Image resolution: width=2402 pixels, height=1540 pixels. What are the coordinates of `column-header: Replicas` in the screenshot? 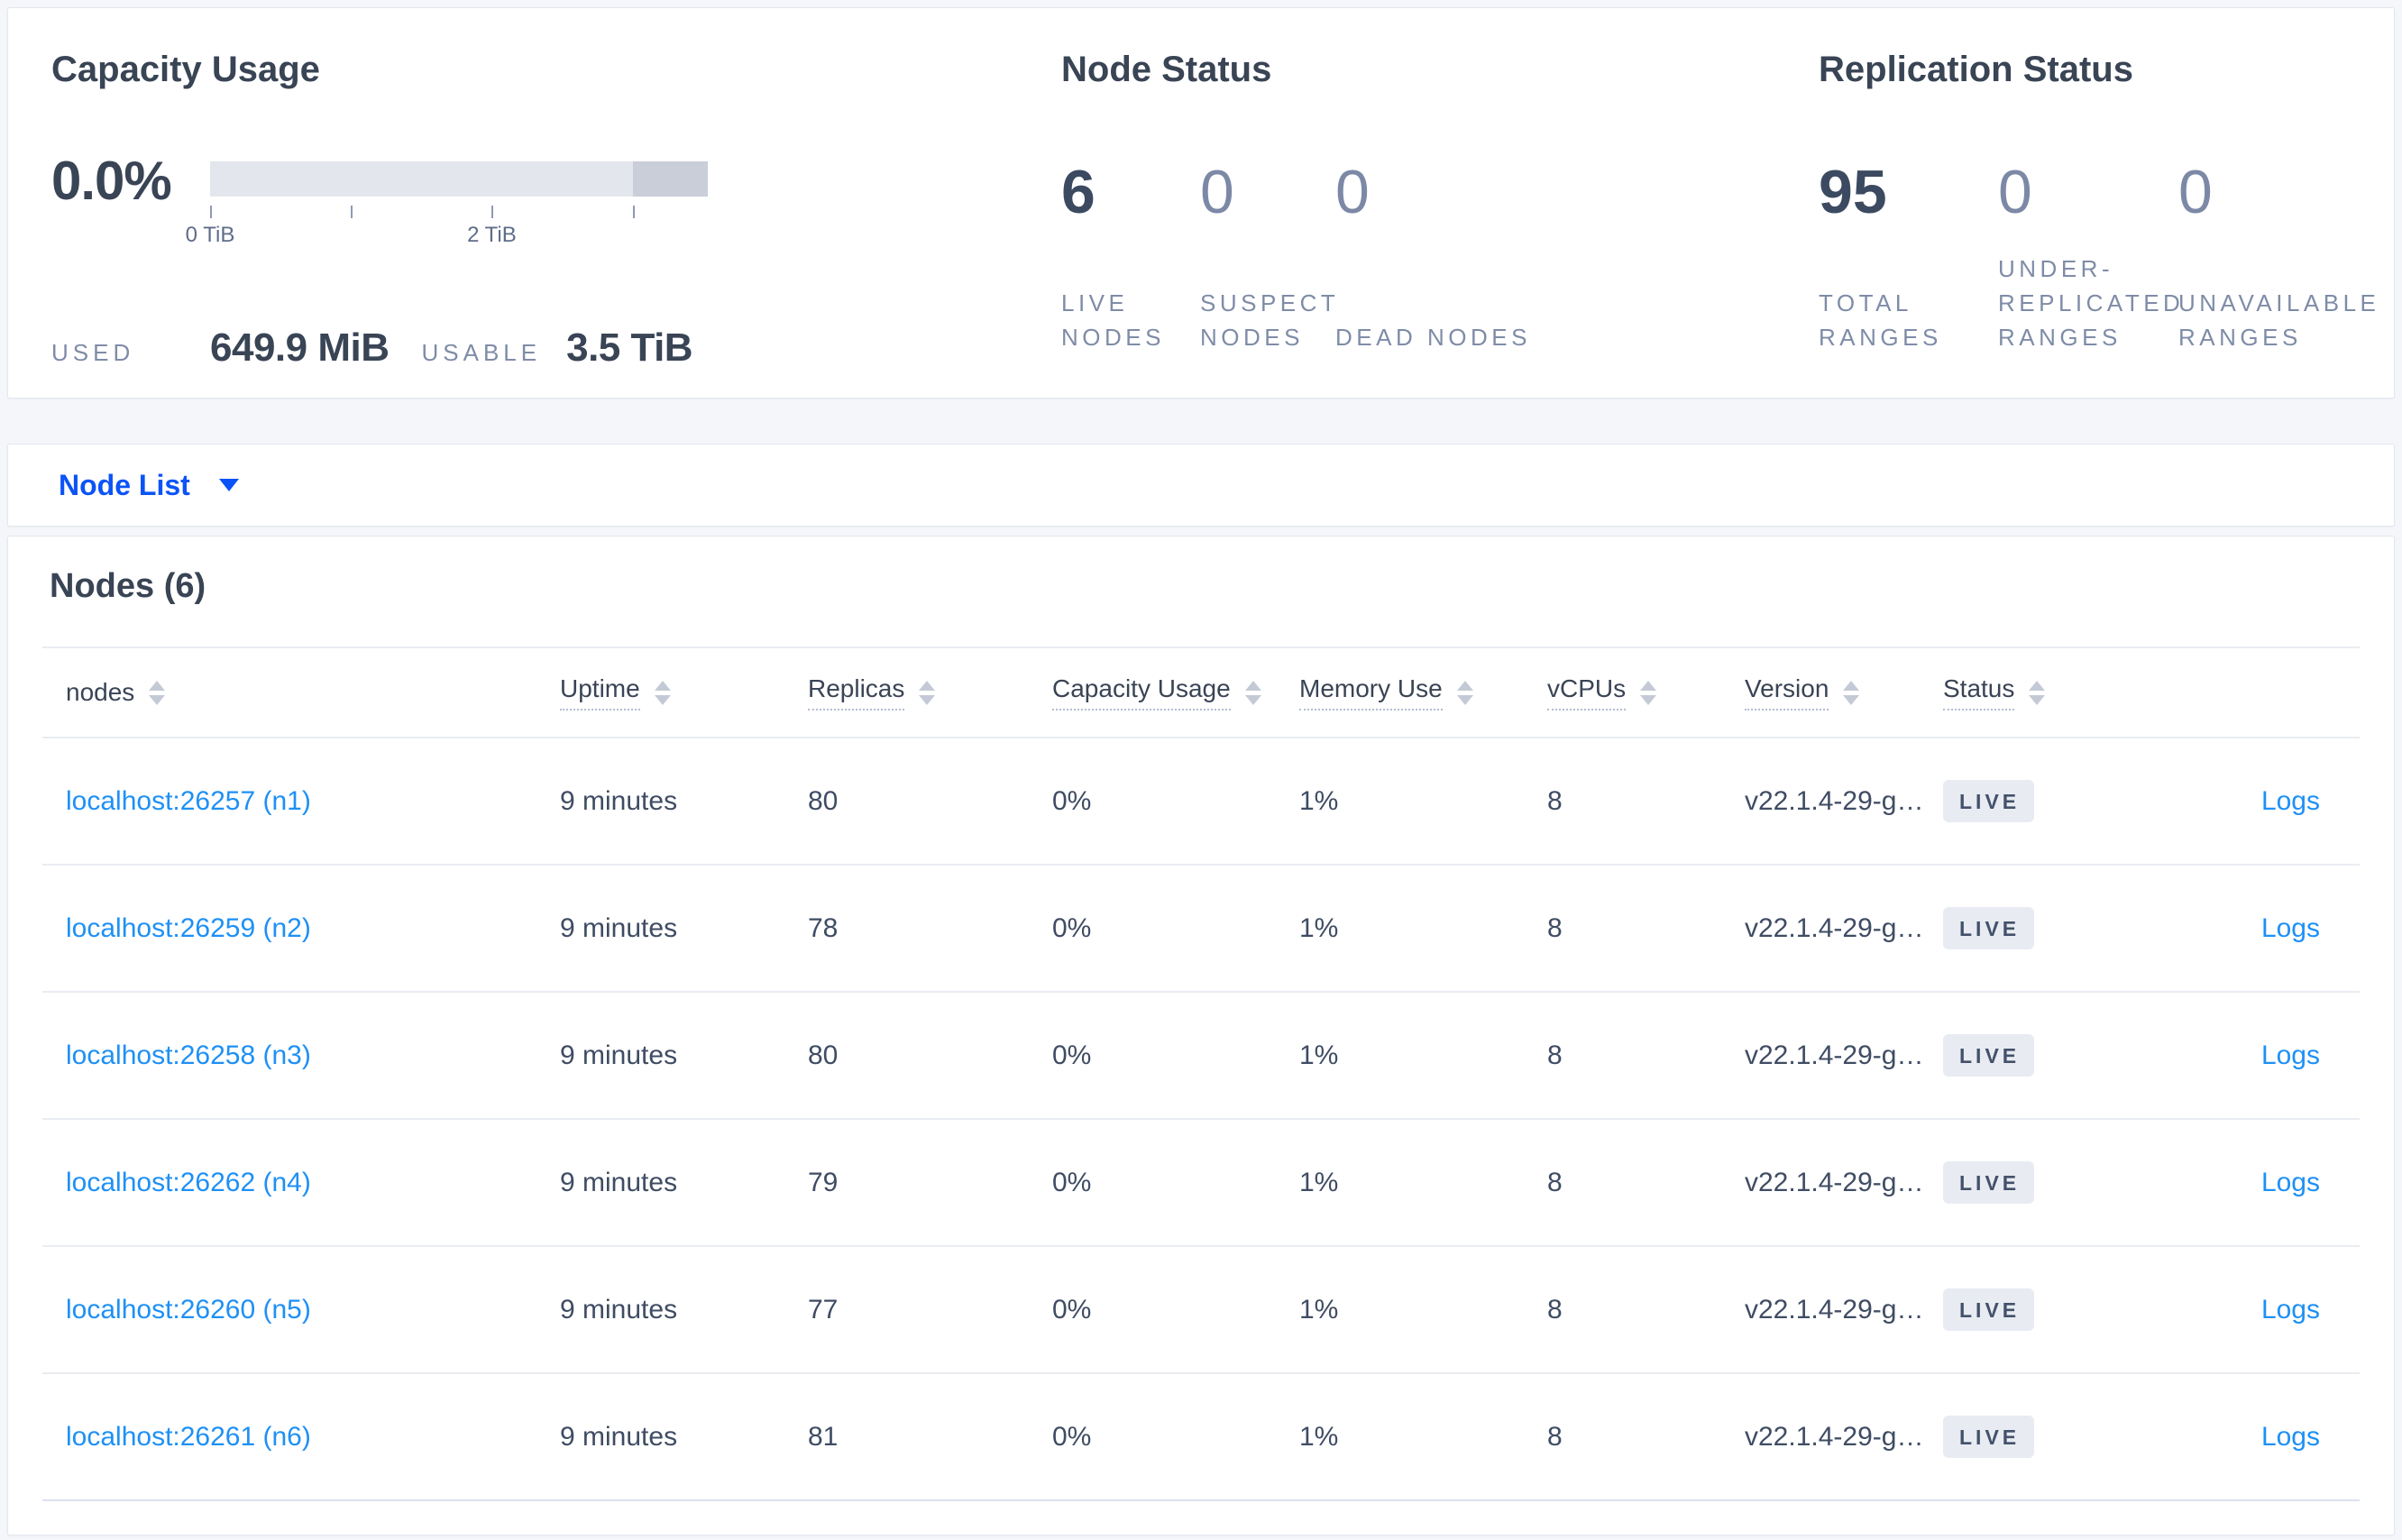 It's located at (930, 692).